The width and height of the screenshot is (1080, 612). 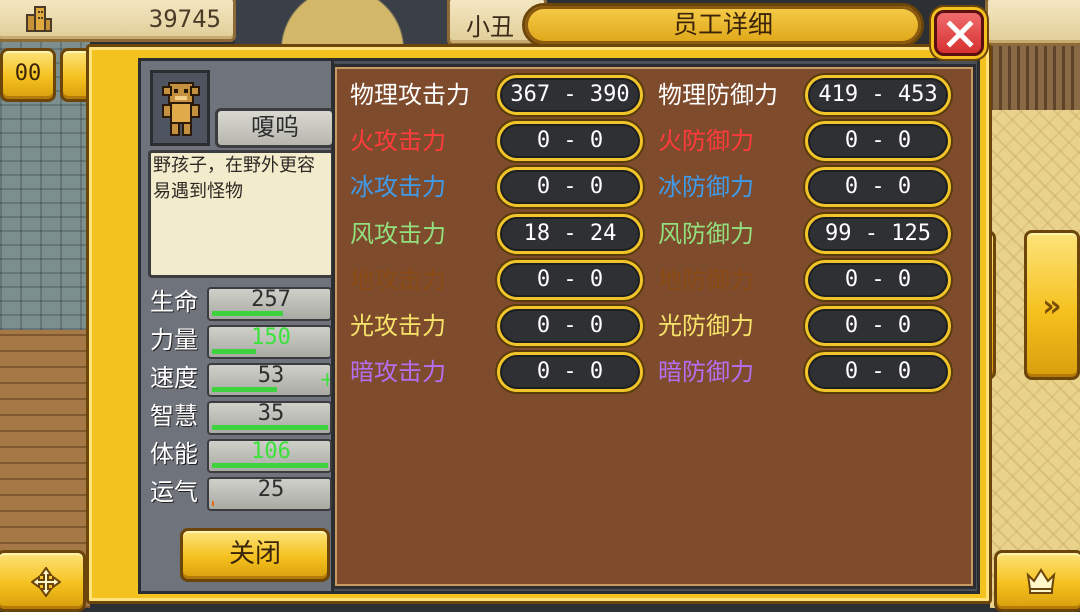 I want to click on attack-label: 暗攻击力, so click(x=398, y=372).